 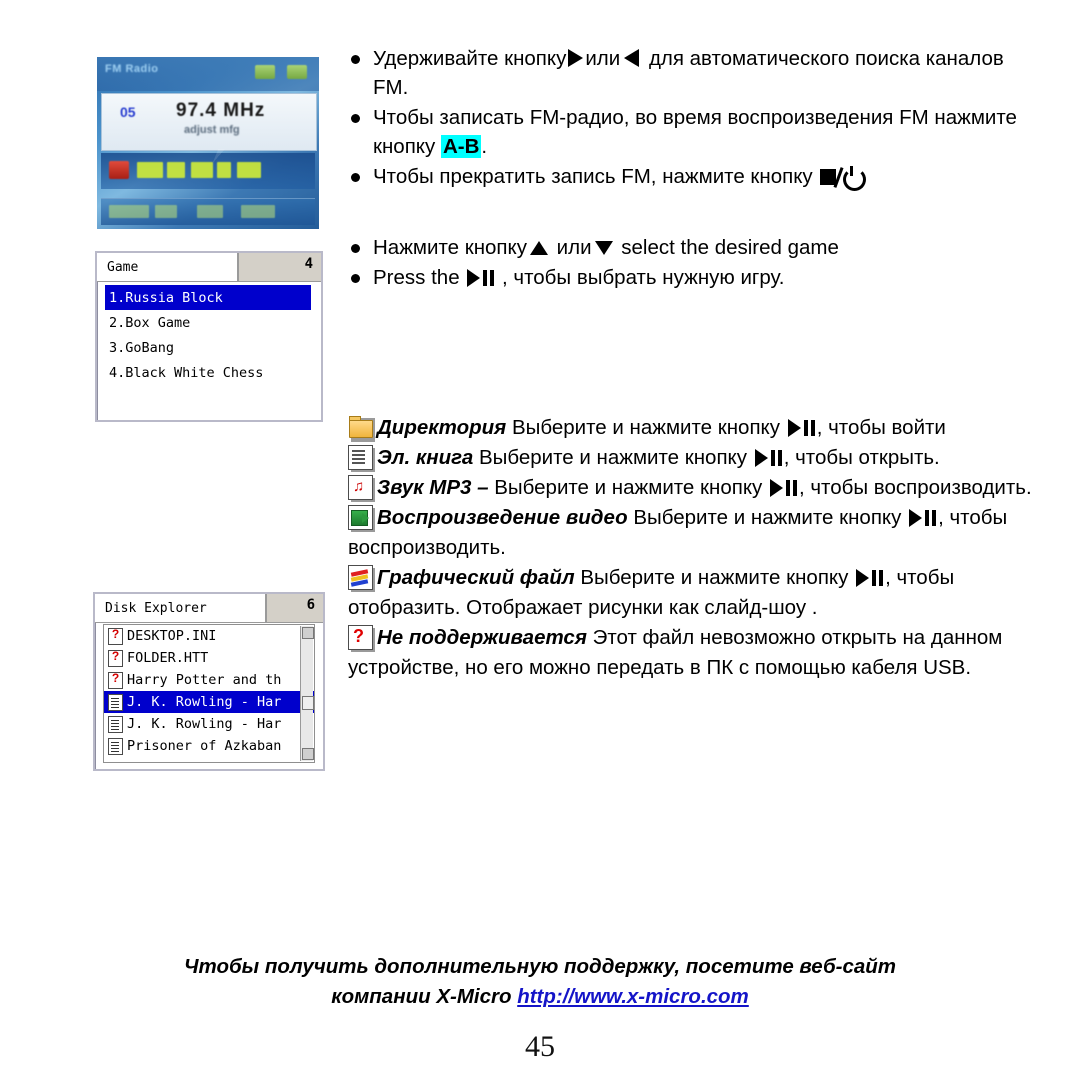 What do you see at coordinates (308, 703) in the screenshot?
I see `scroll-thumb` at bounding box center [308, 703].